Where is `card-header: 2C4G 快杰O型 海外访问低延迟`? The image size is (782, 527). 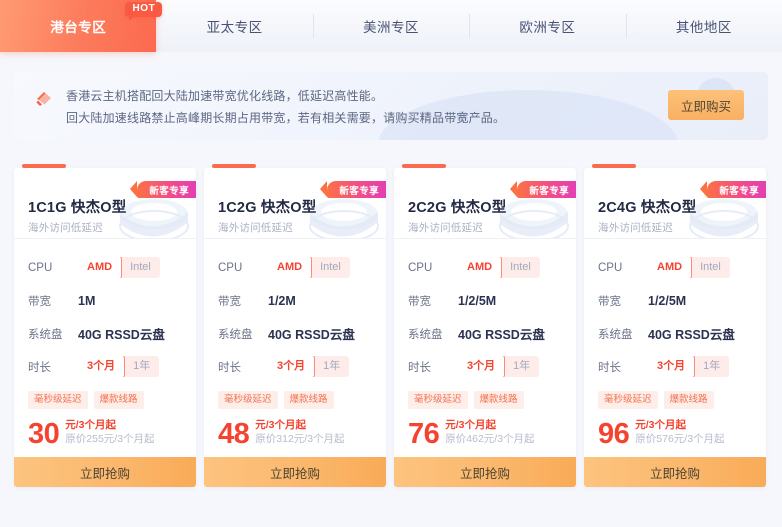
card-header: 2C4G 快杰O型 海外访问低延迟 is located at coordinates (675, 203).